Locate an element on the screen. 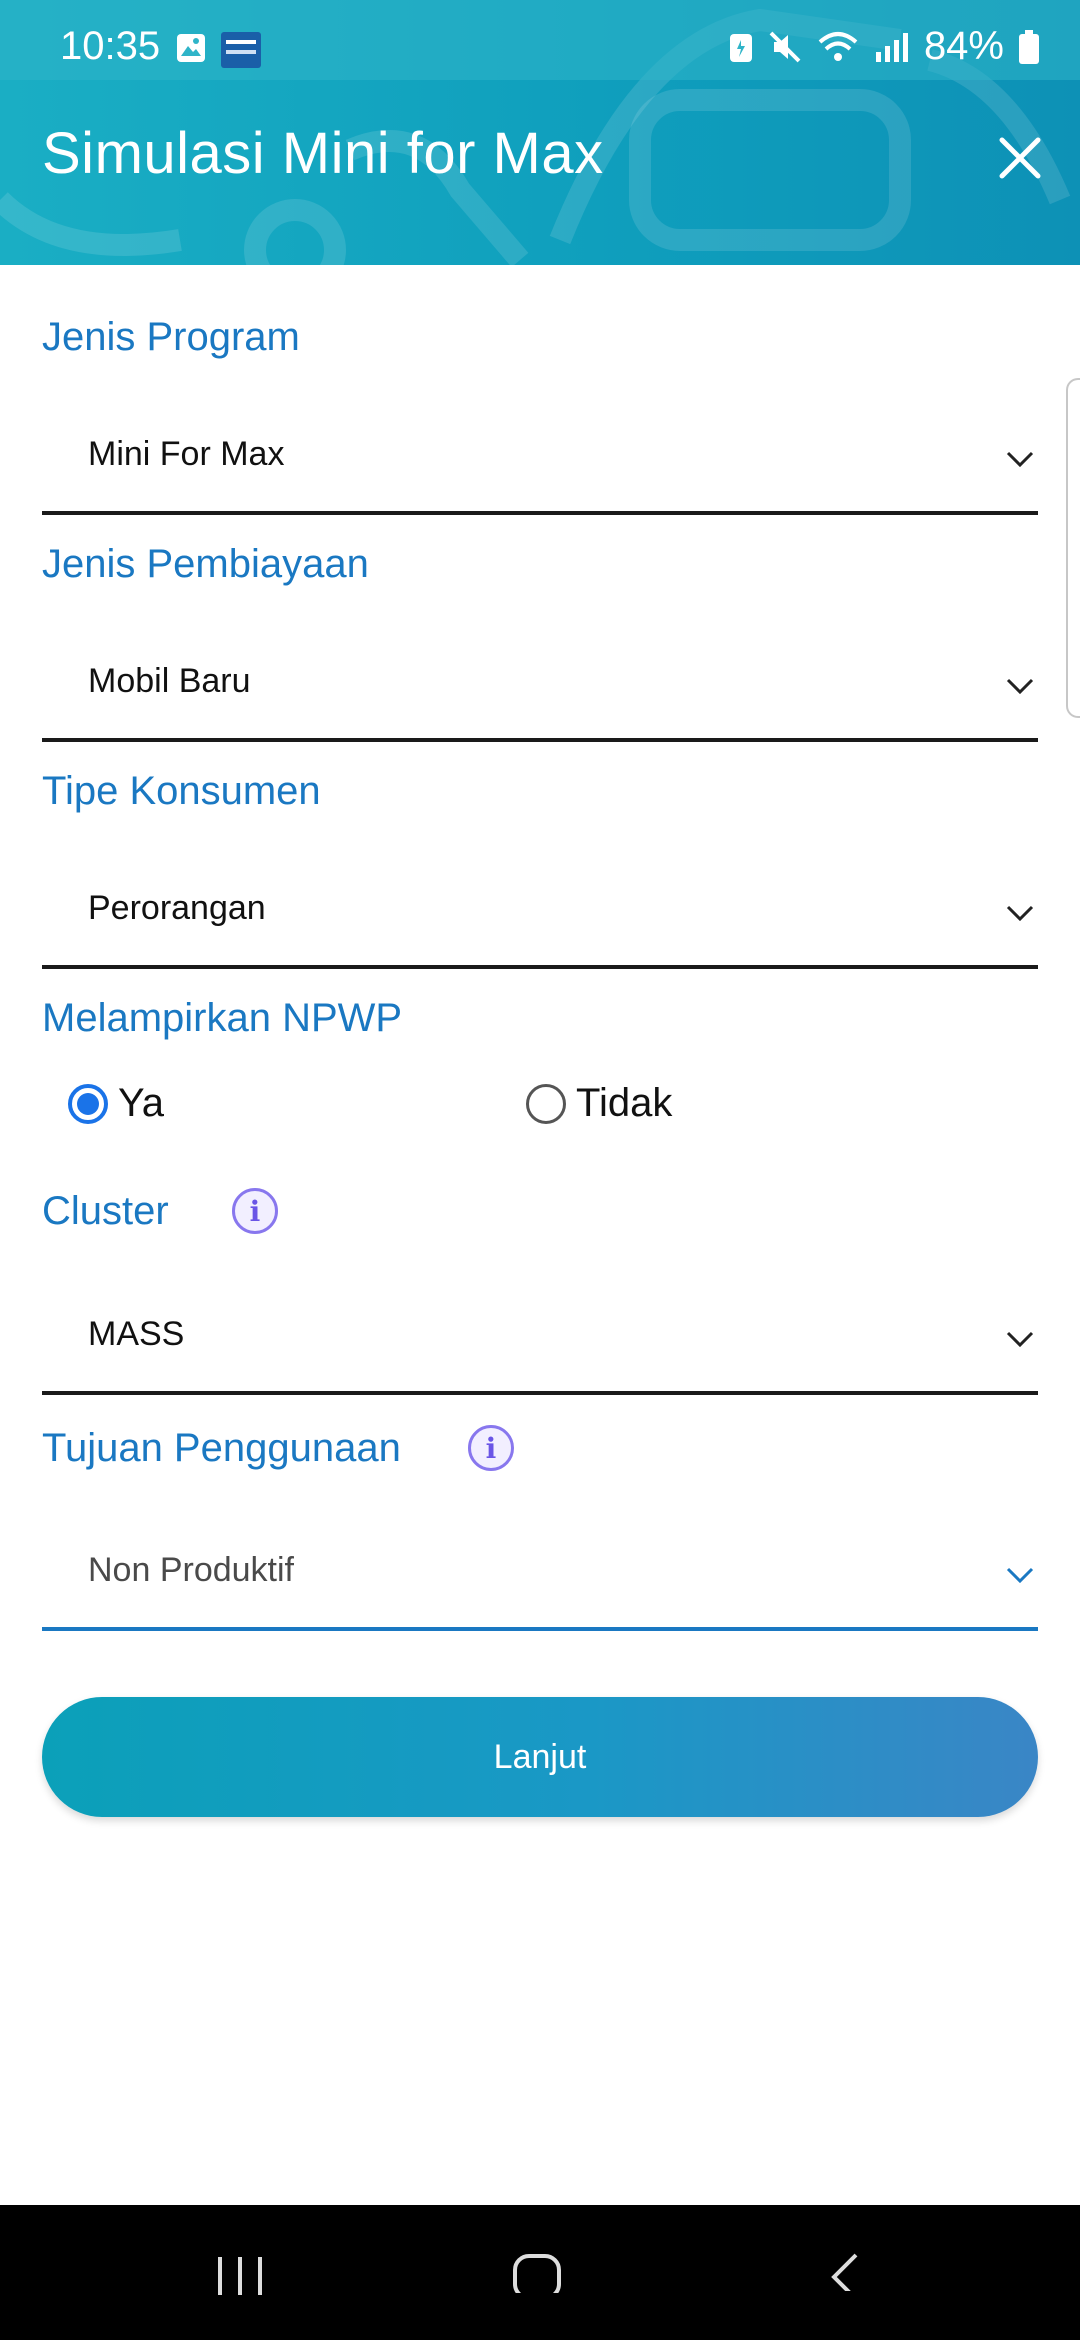  npwp-option-tidak: Tidak is located at coordinates (624, 1103).